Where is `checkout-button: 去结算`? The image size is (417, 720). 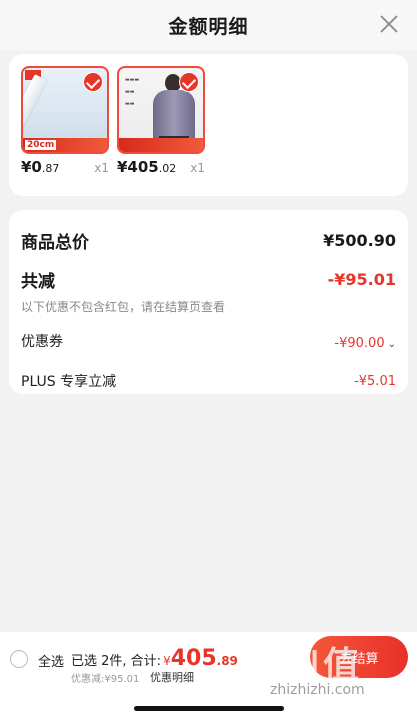 checkout-button: 去结算 is located at coordinates (359, 657).